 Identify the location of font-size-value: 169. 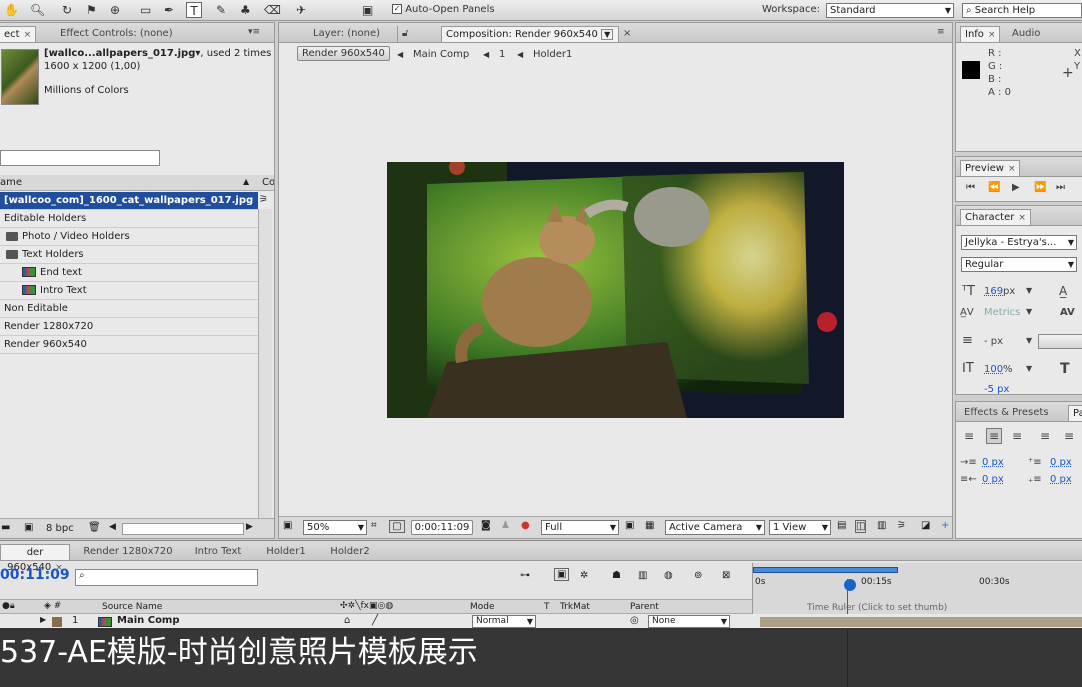
(993, 291).